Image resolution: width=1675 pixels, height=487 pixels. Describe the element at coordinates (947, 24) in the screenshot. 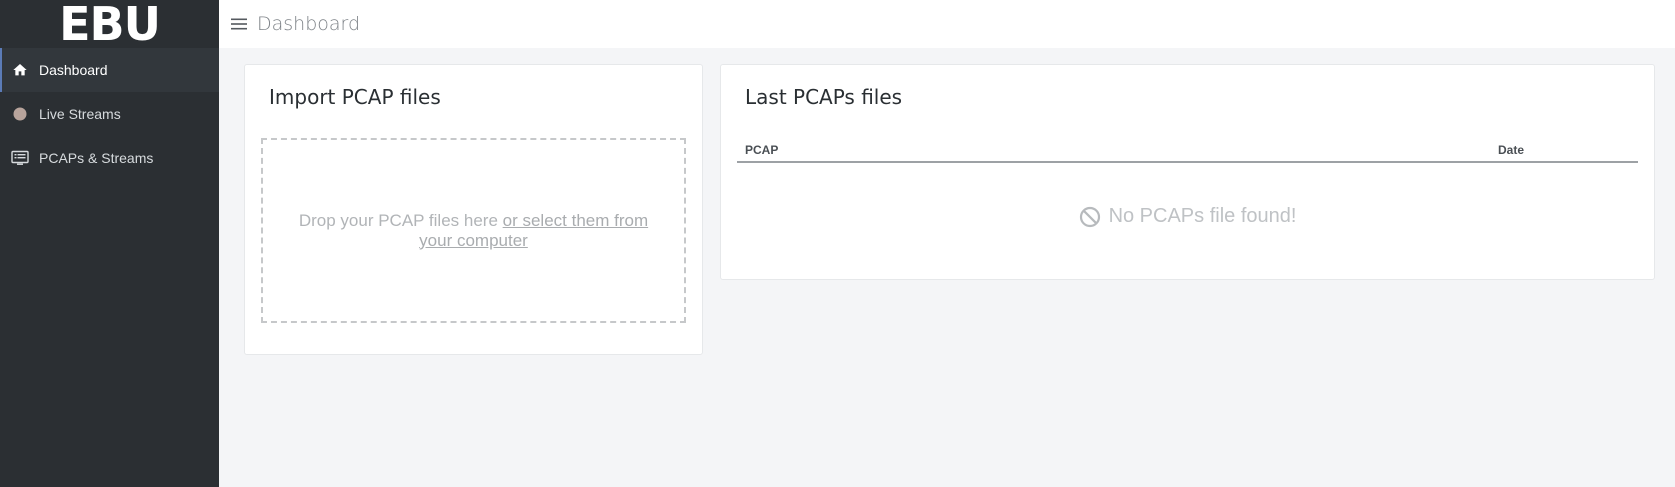

I see `top-bar: Dashboard` at that location.